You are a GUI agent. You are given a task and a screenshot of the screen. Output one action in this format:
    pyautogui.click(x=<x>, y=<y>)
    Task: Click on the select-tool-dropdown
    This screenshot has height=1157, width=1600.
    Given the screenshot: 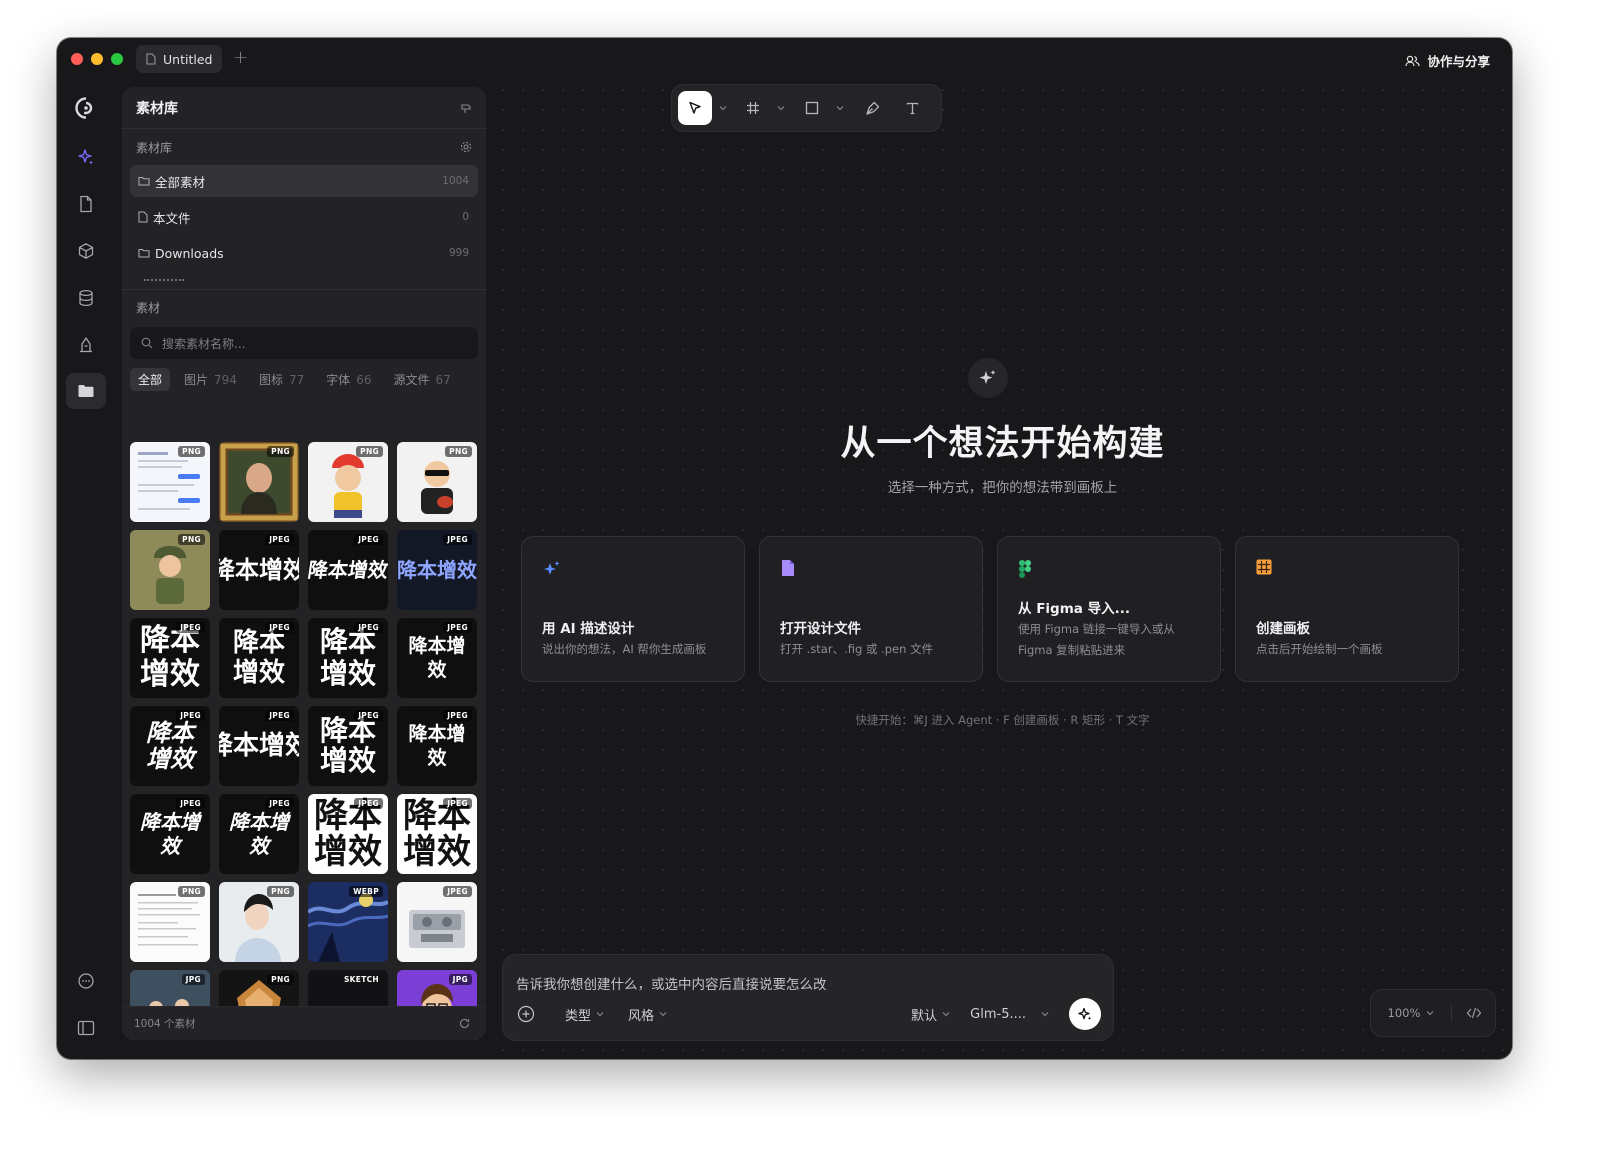 What is the action you would take?
    pyautogui.click(x=723, y=108)
    